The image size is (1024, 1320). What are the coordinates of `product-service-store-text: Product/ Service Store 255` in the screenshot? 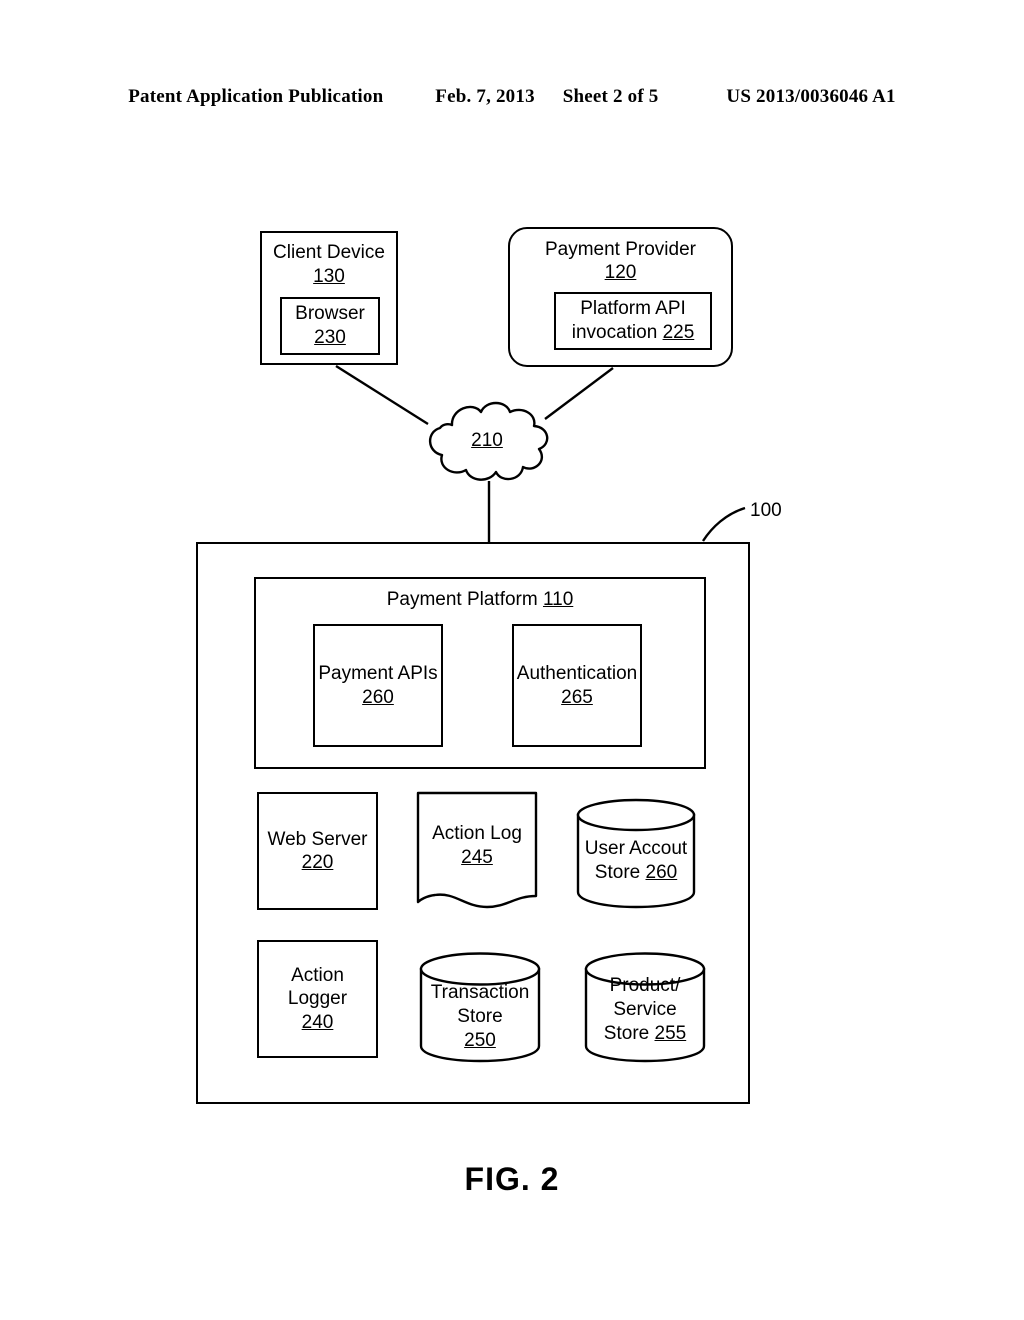 It's located at (645, 1009).